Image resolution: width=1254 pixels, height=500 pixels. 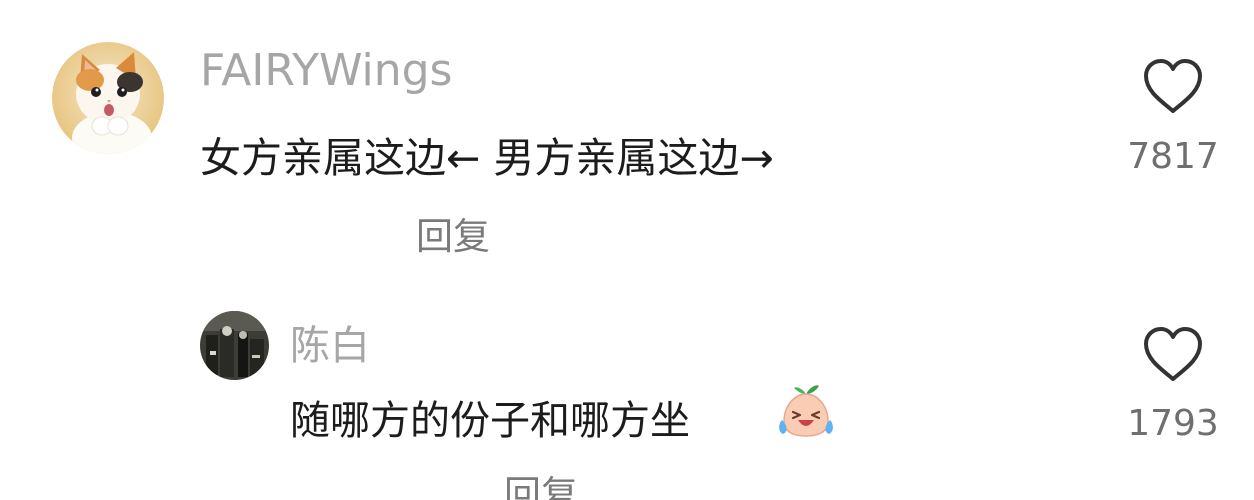 What do you see at coordinates (330, 342) in the screenshot?
I see `comment-username: 陈白` at bounding box center [330, 342].